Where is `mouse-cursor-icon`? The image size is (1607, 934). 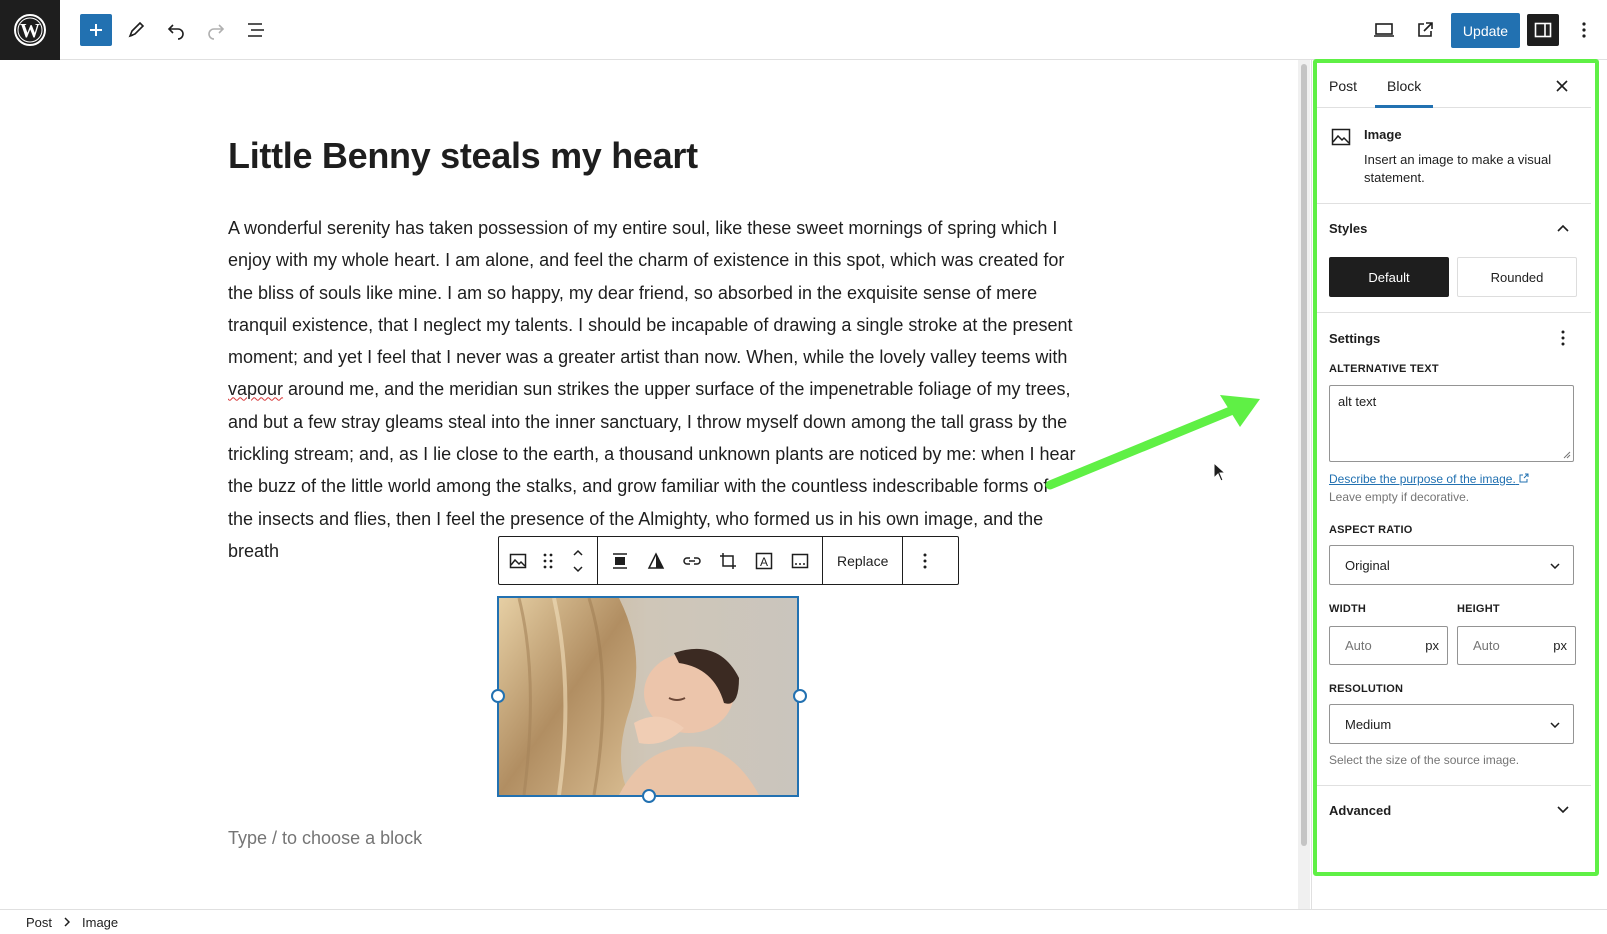 mouse-cursor-icon is located at coordinates (1220, 472).